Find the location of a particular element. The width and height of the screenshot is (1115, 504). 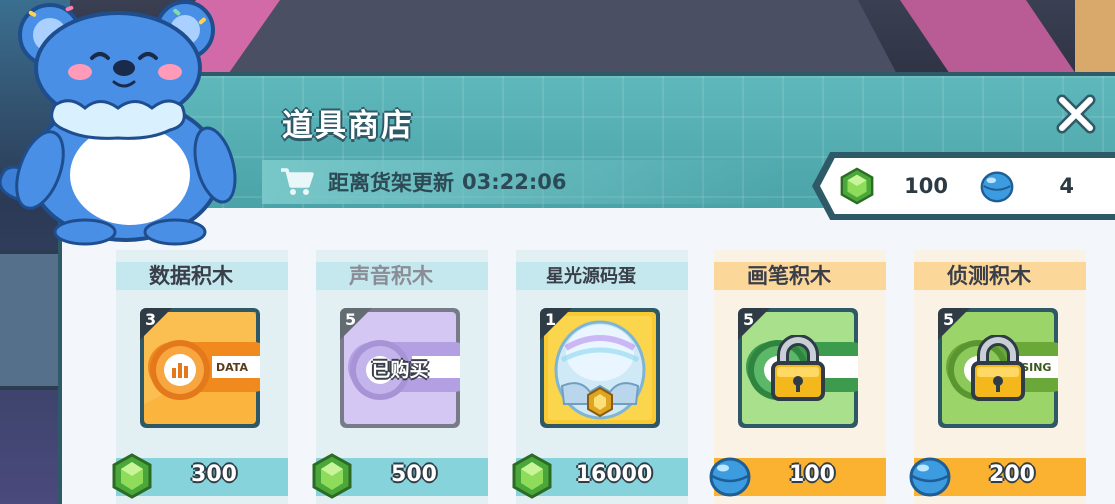

refresh-timer-bar: 距离货架更新 03:22:06 is located at coordinates (522, 182).